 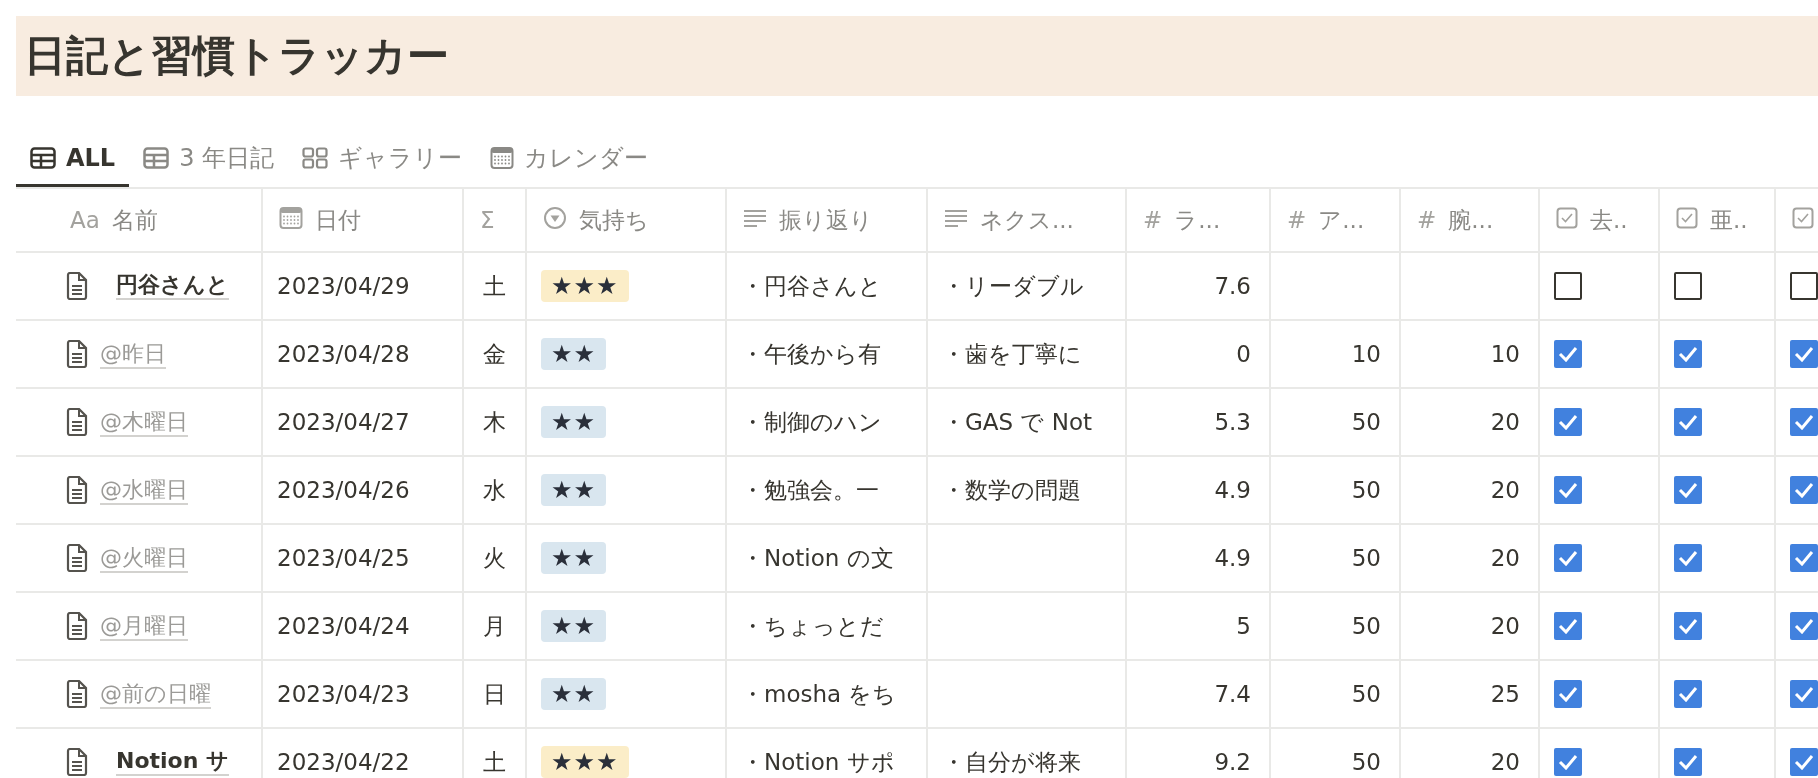 What do you see at coordinates (139, 627) in the screenshot?
I see `name-cell: @月曜日` at bounding box center [139, 627].